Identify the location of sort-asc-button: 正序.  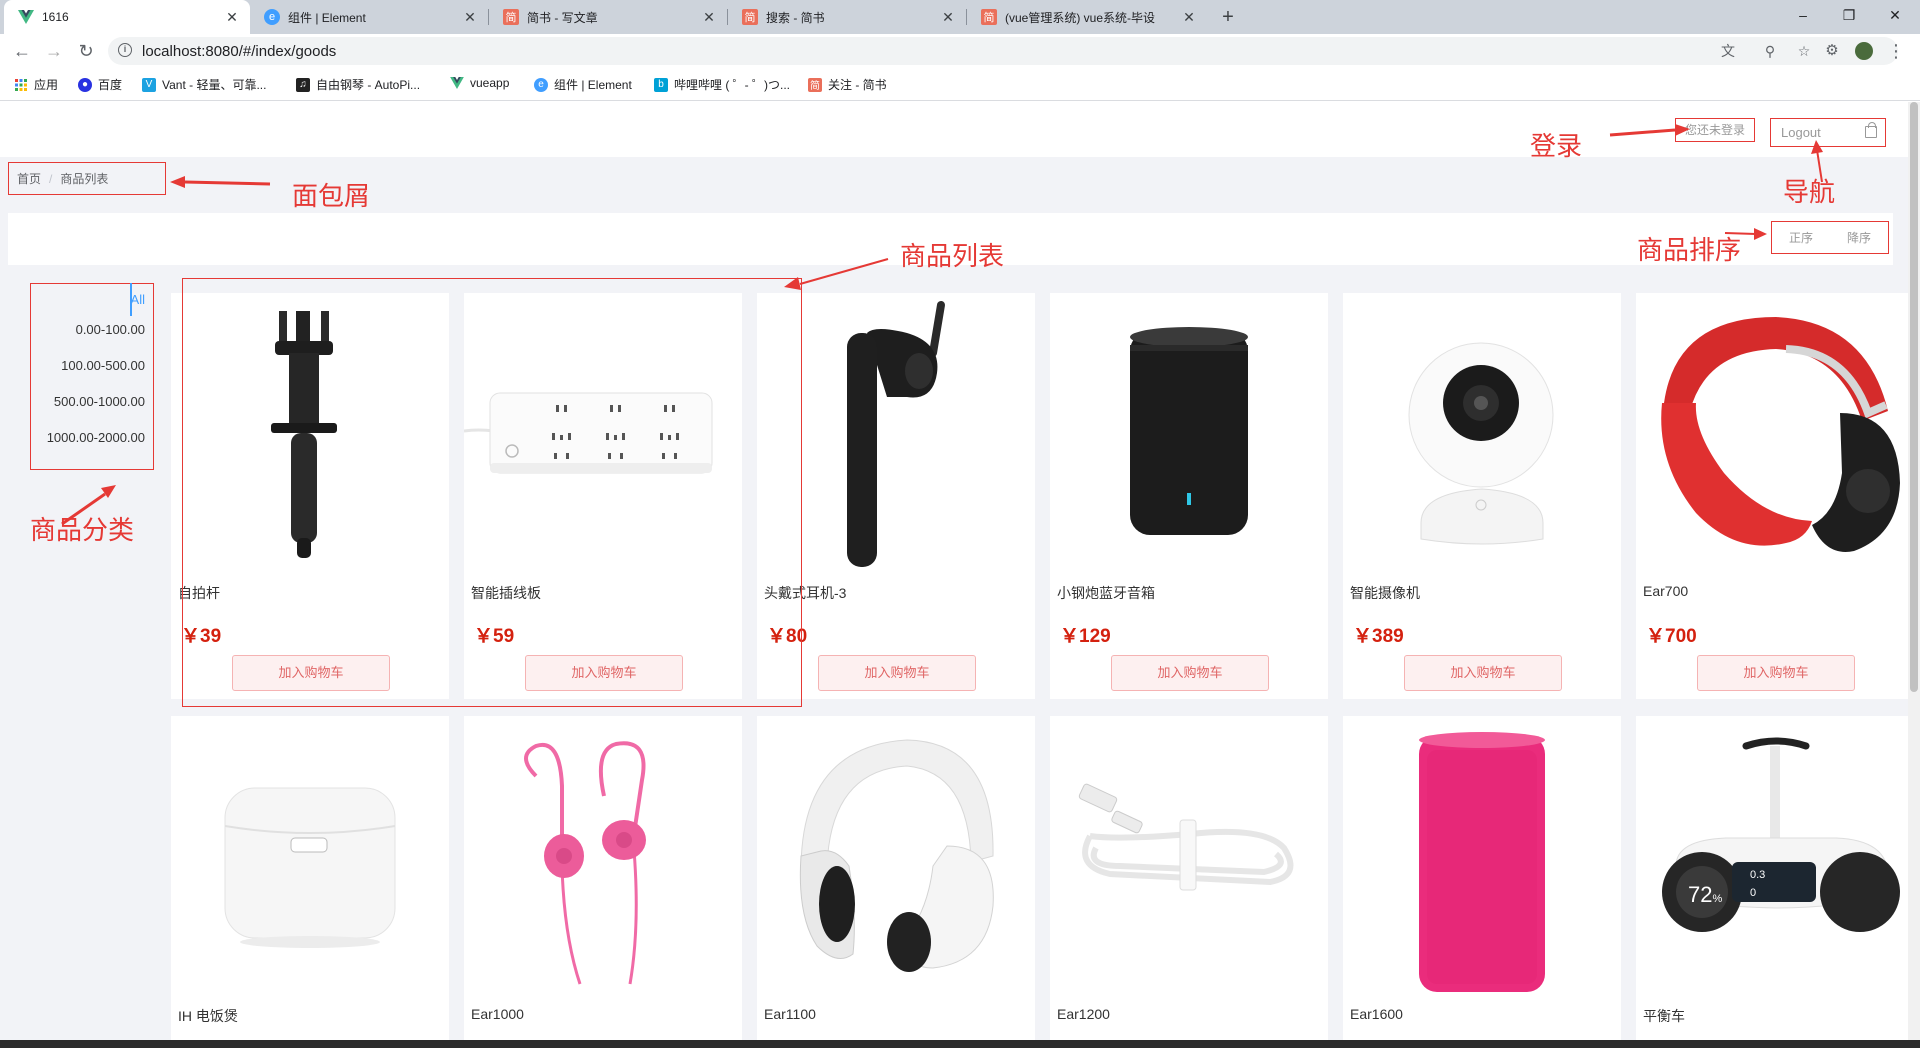
(1801, 237).